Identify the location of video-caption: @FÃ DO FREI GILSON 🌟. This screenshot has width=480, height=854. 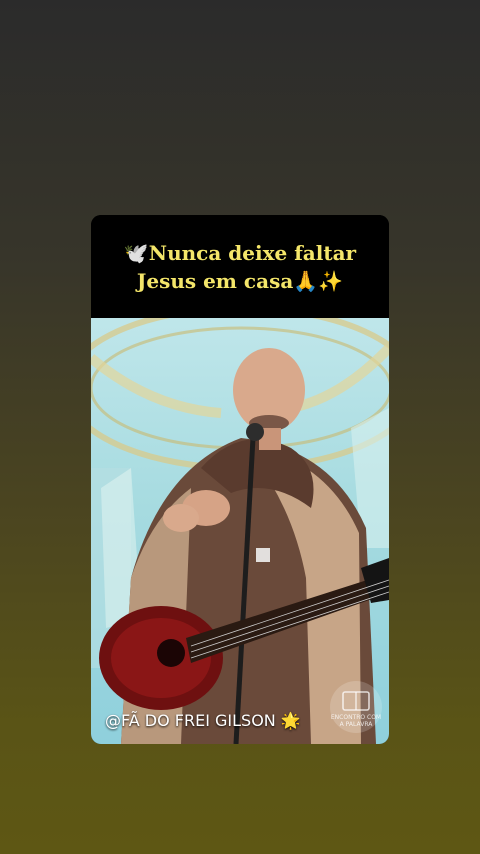
(203, 720).